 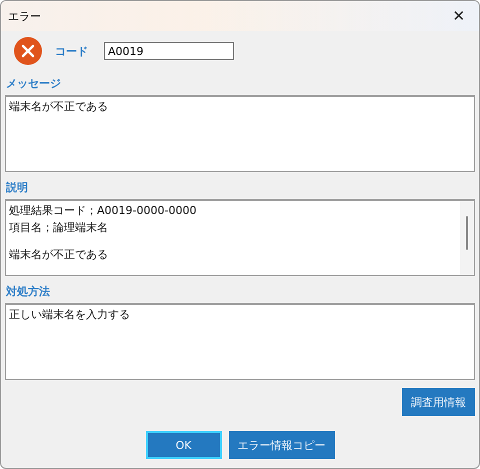 What do you see at coordinates (70, 314) in the screenshot?
I see `text-line: 正しい端末名を入力する` at bounding box center [70, 314].